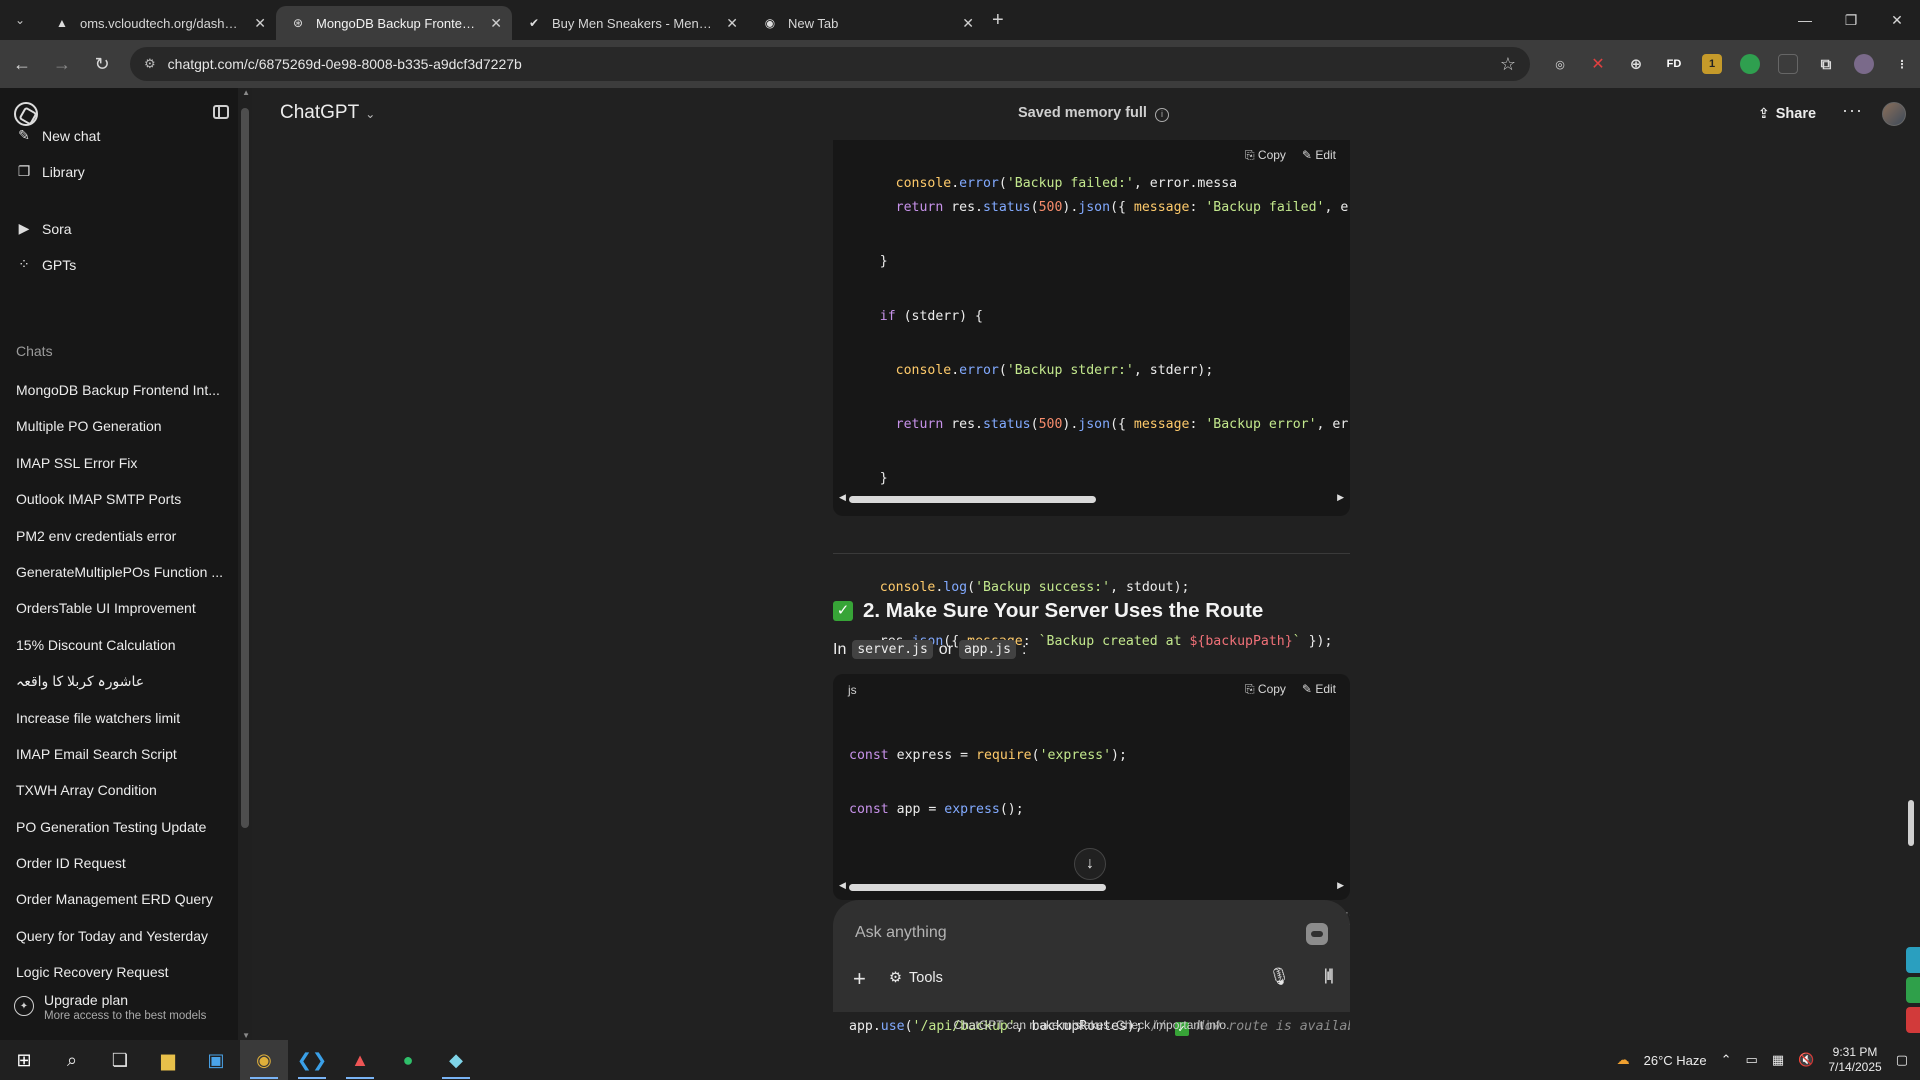 Image resolution: width=1920 pixels, height=1080 pixels. I want to click on microphone-icon: 🎙, so click(1279, 977).